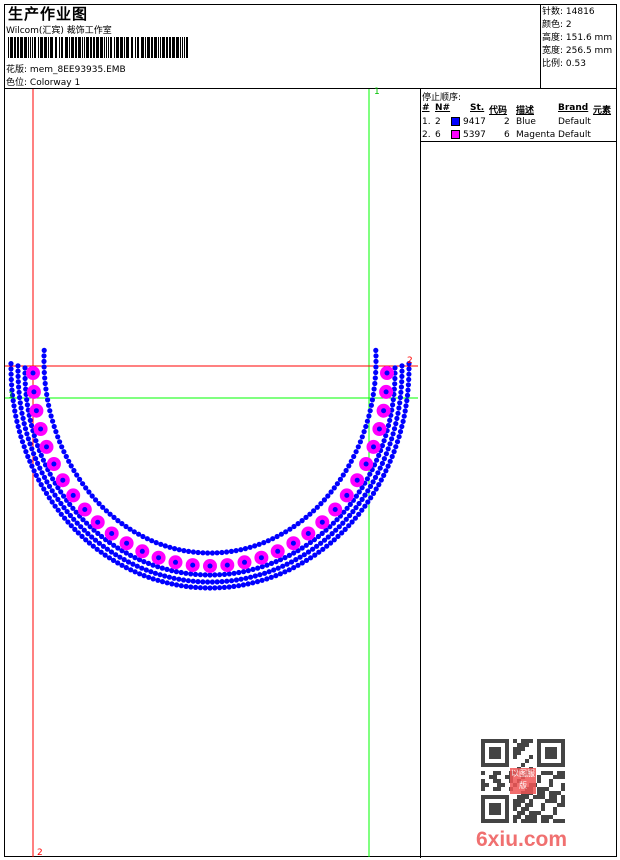  I want to click on col-header: 描述, so click(525, 111).